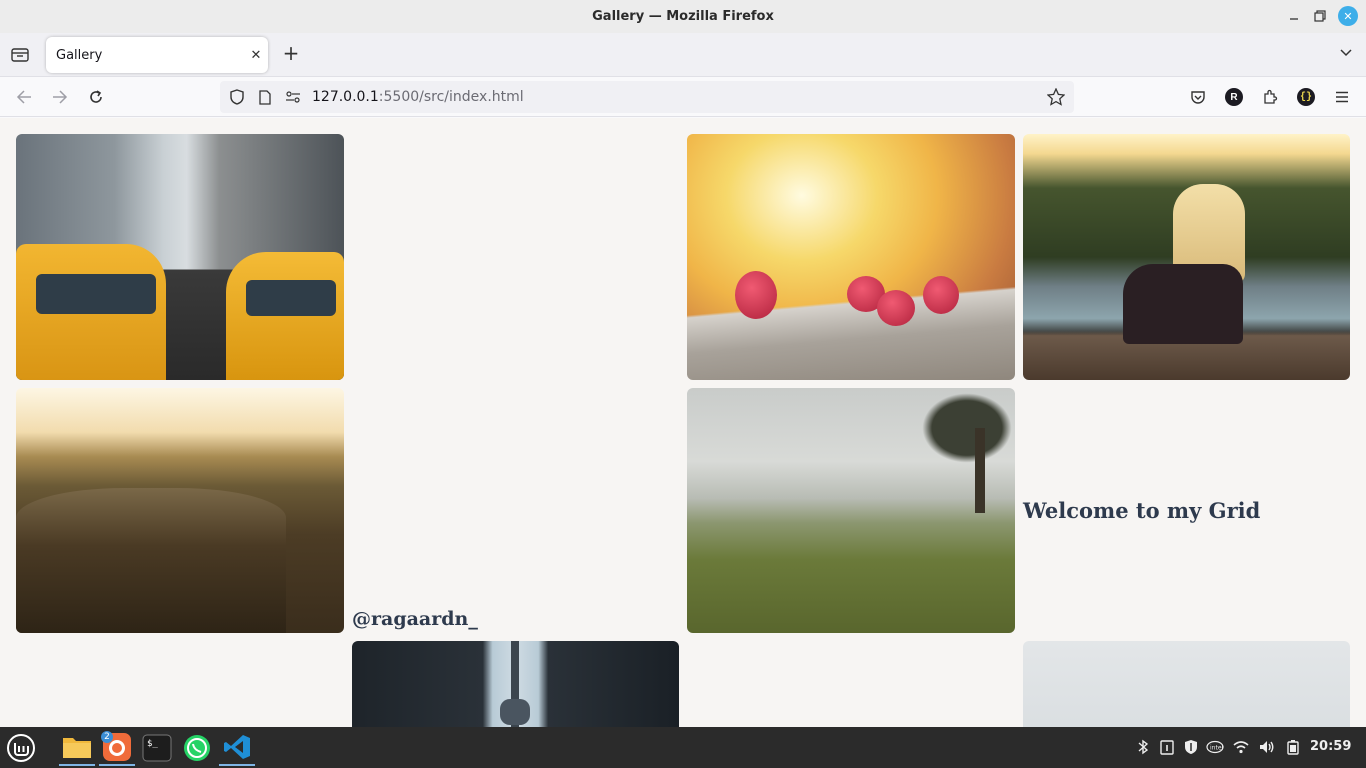  What do you see at coordinates (1267, 747) in the screenshot?
I see `volume-icon` at bounding box center [1267, 747].